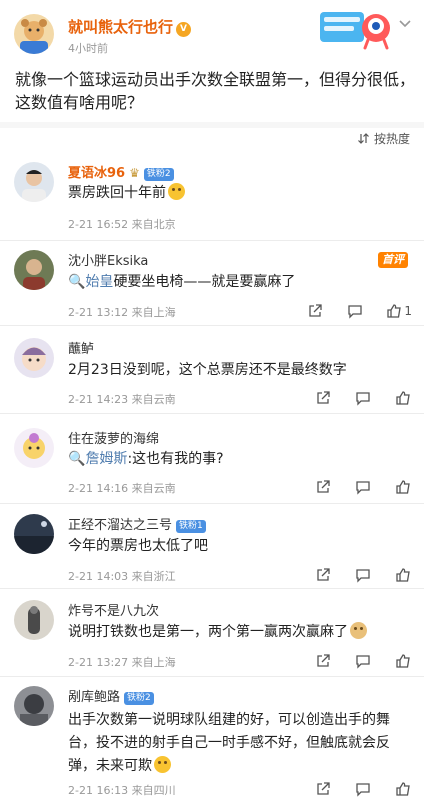  I want to click on verified-icon: V, so click(184, 29).